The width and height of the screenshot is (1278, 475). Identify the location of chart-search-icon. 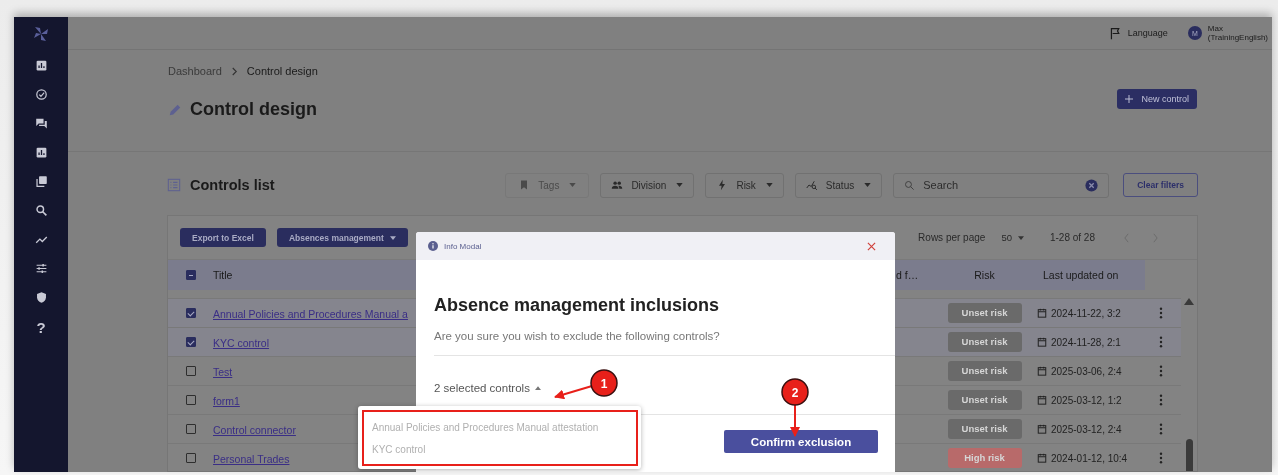
(811, 185).